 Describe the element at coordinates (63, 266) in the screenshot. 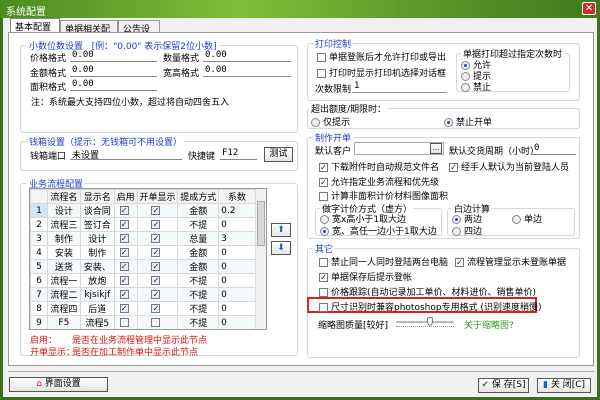

I see `table-cell: 送货` at that location.